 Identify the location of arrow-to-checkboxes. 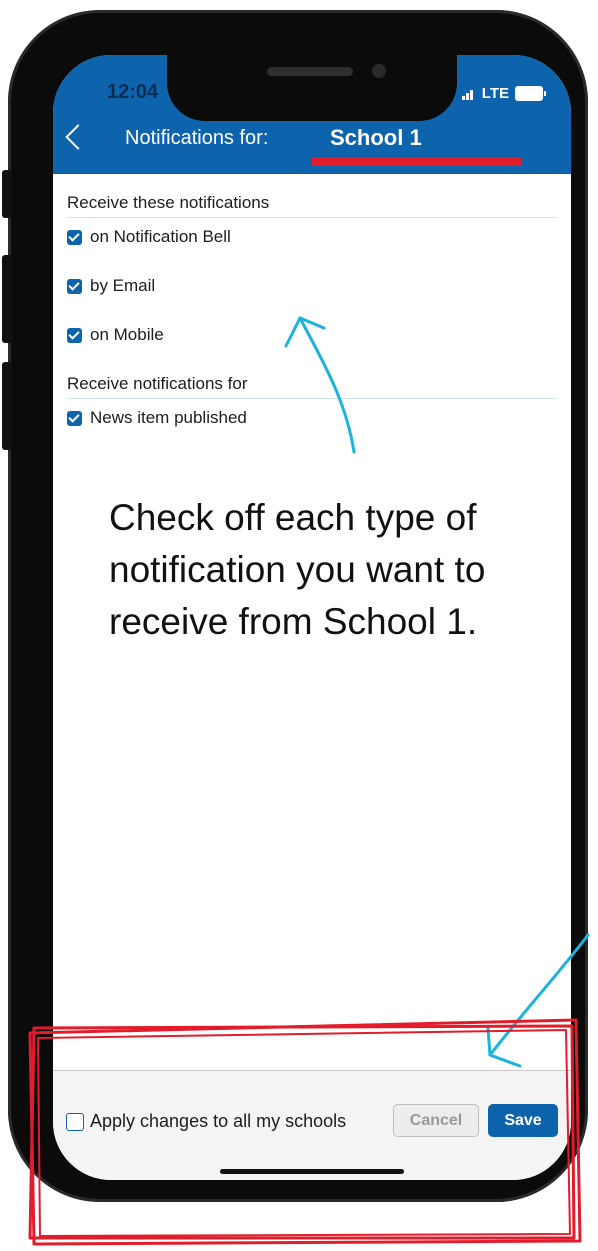
(327, 385).